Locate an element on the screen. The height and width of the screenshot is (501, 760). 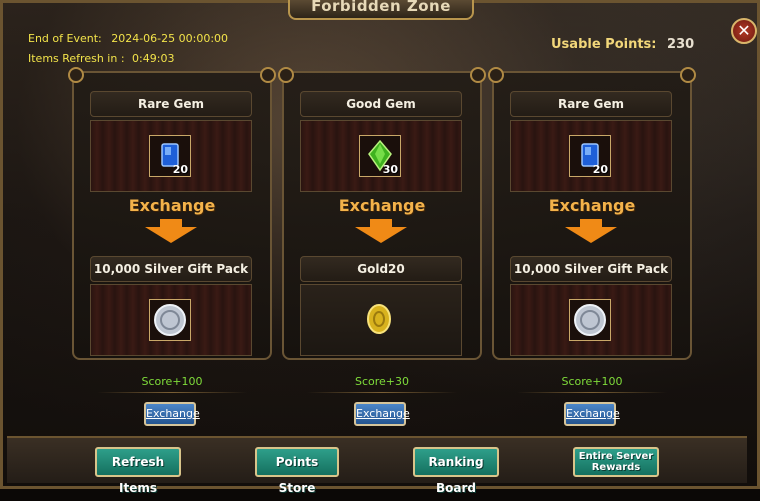
usable-points-value: 230 is located at coordinates (681, 44).